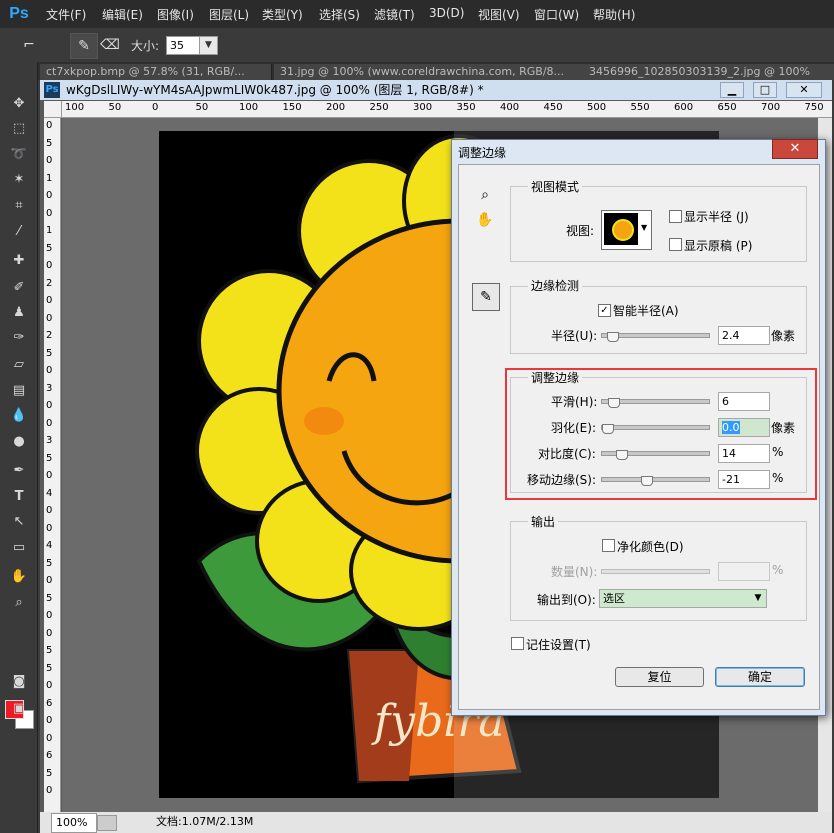  I want to click on ruler-left-tick-label: 4, so click(49, 545).